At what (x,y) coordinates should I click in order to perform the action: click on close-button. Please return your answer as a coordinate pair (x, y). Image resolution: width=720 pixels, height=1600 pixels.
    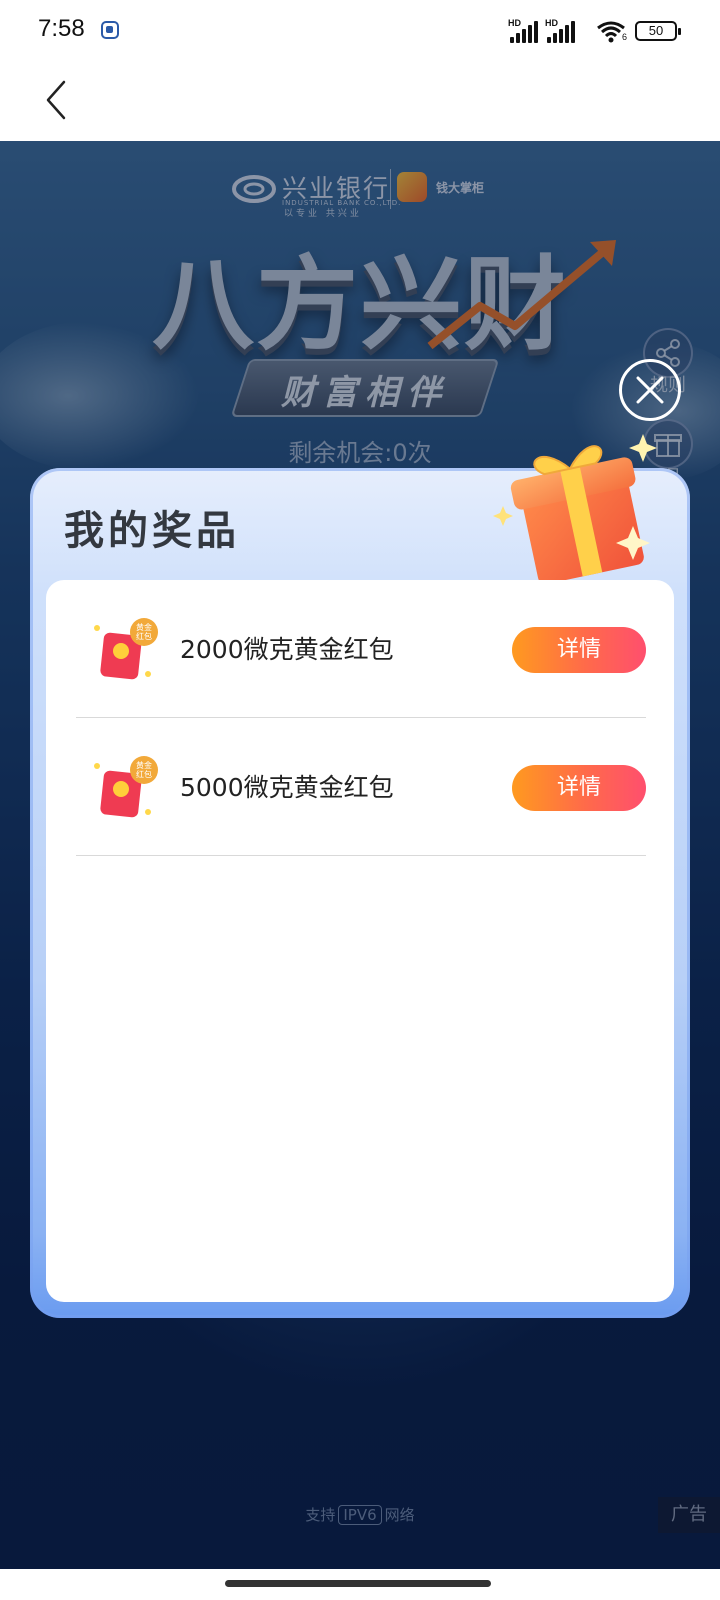
    Looking at the image, I should click on (650, 390).